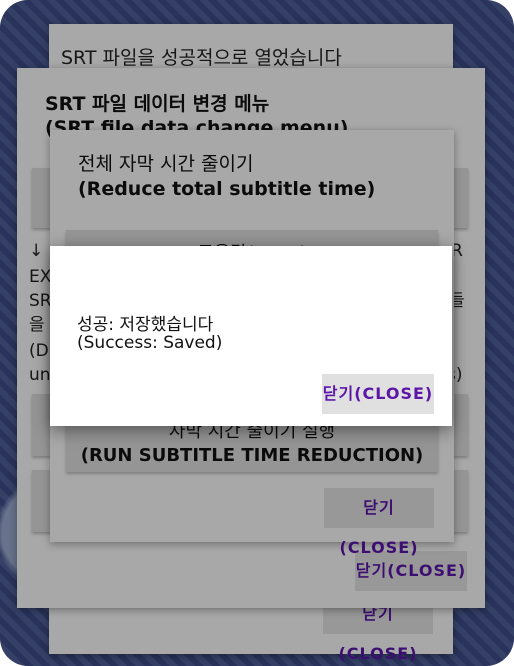  I want to click on save-success-close-button: 닫기(CLOSE), so click(378, 394).